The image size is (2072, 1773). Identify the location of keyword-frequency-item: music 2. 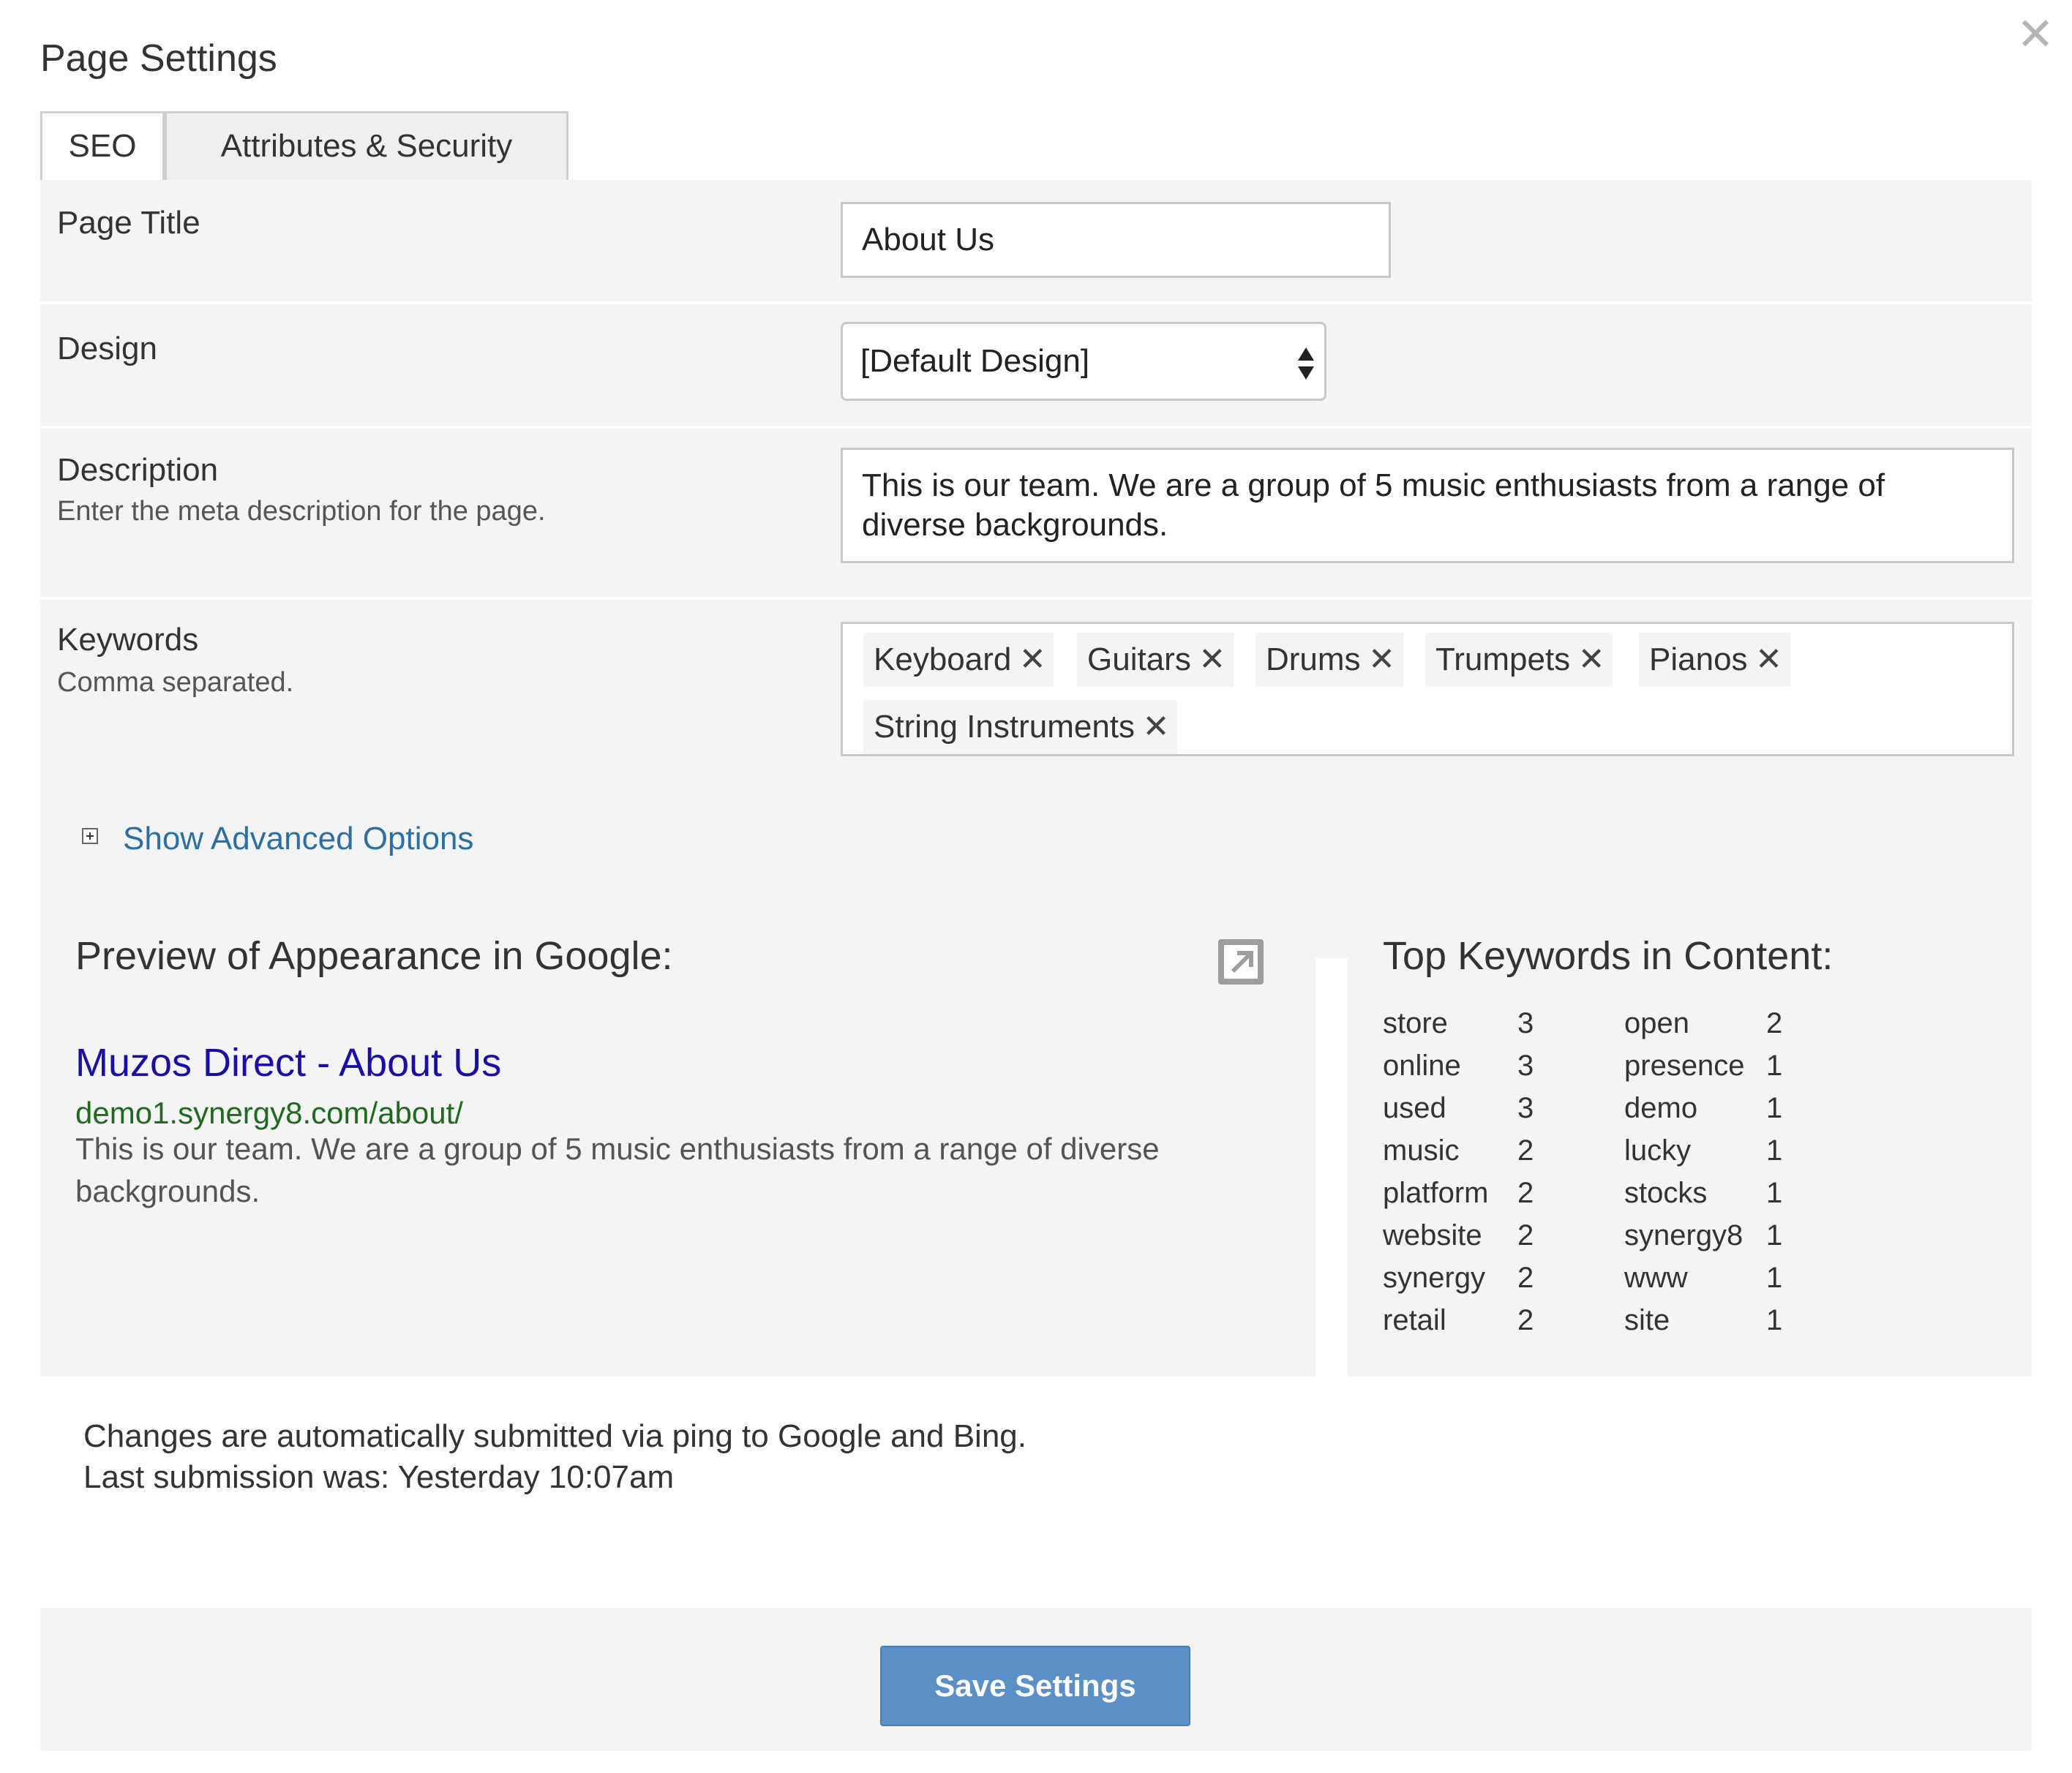
(1478, 1150).